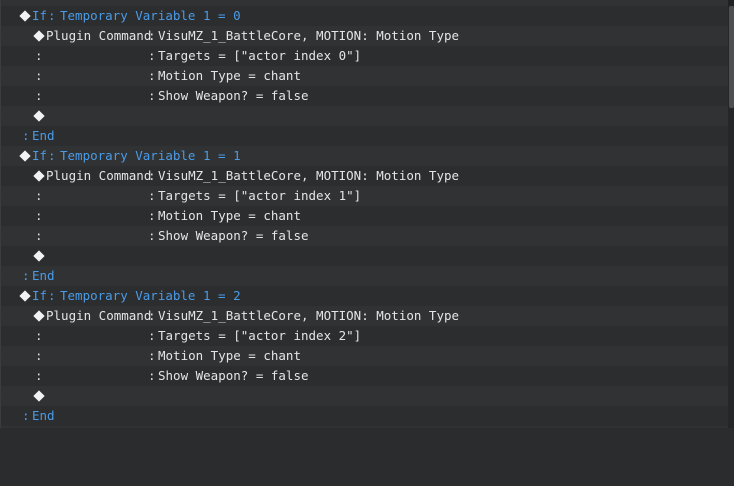  I want to click on command-row-param: : : Targets = ["actor index 0"], so click(365, 56).